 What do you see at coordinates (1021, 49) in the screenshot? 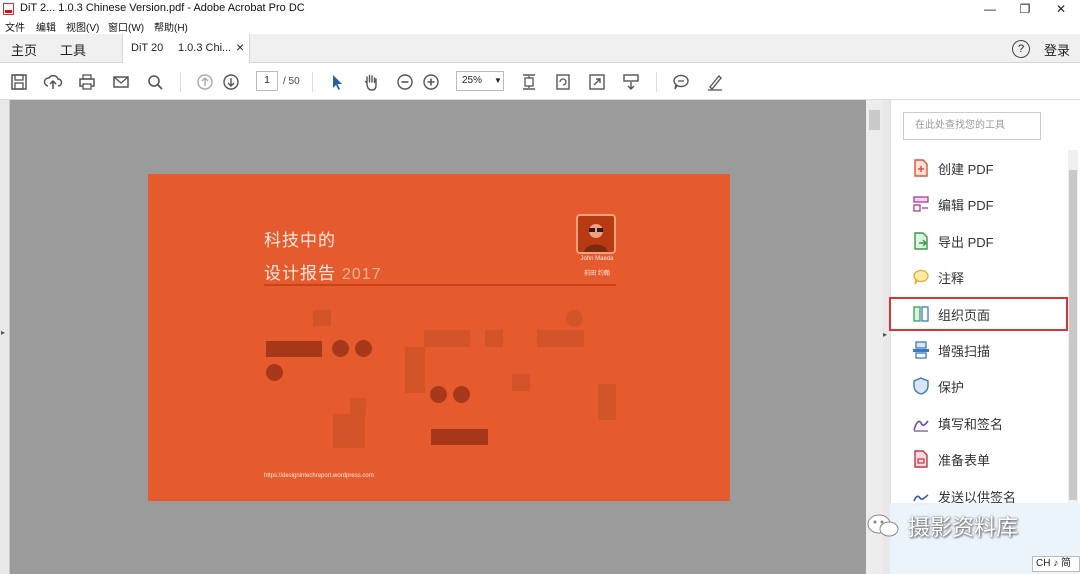
I see `help-icon: ?` at bounding box center [1021, 49].